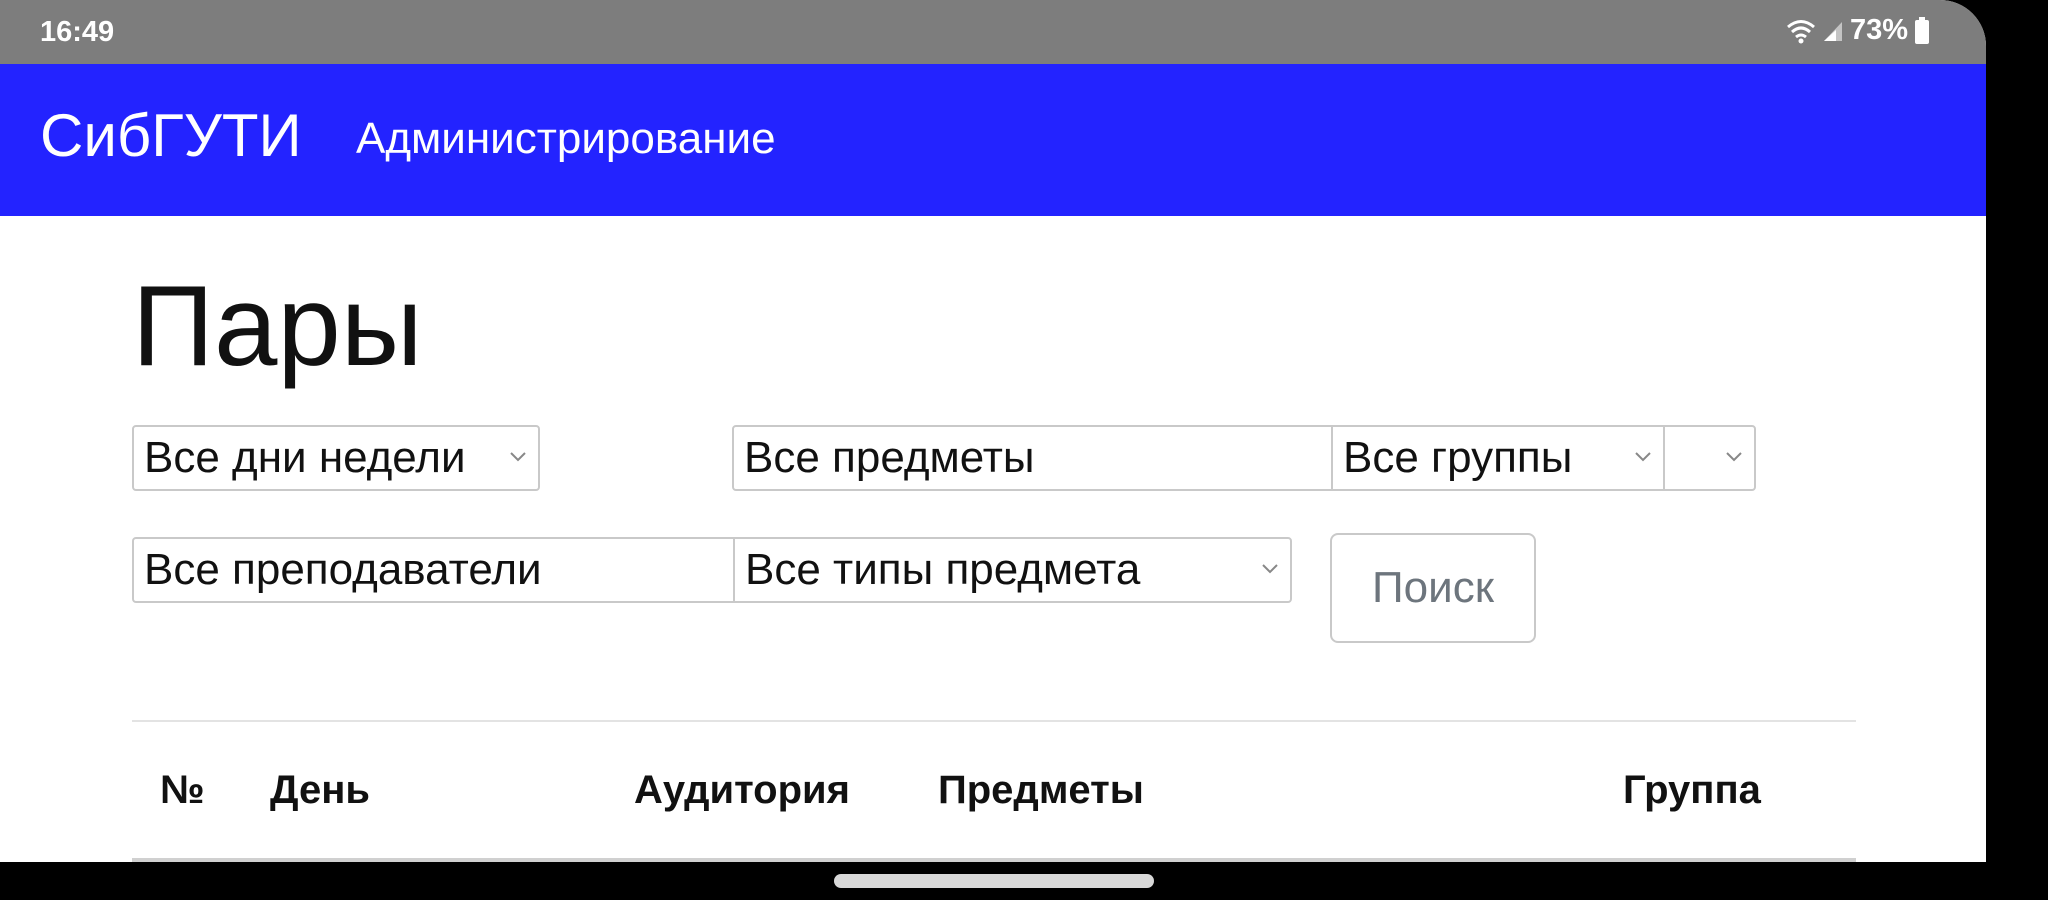 The height and width of the screenshot is (900, 2048). What do you see at coordinates (1801, 31) in the screenshot?
I see `wifi-icon` at bounding box center [1801, 31].